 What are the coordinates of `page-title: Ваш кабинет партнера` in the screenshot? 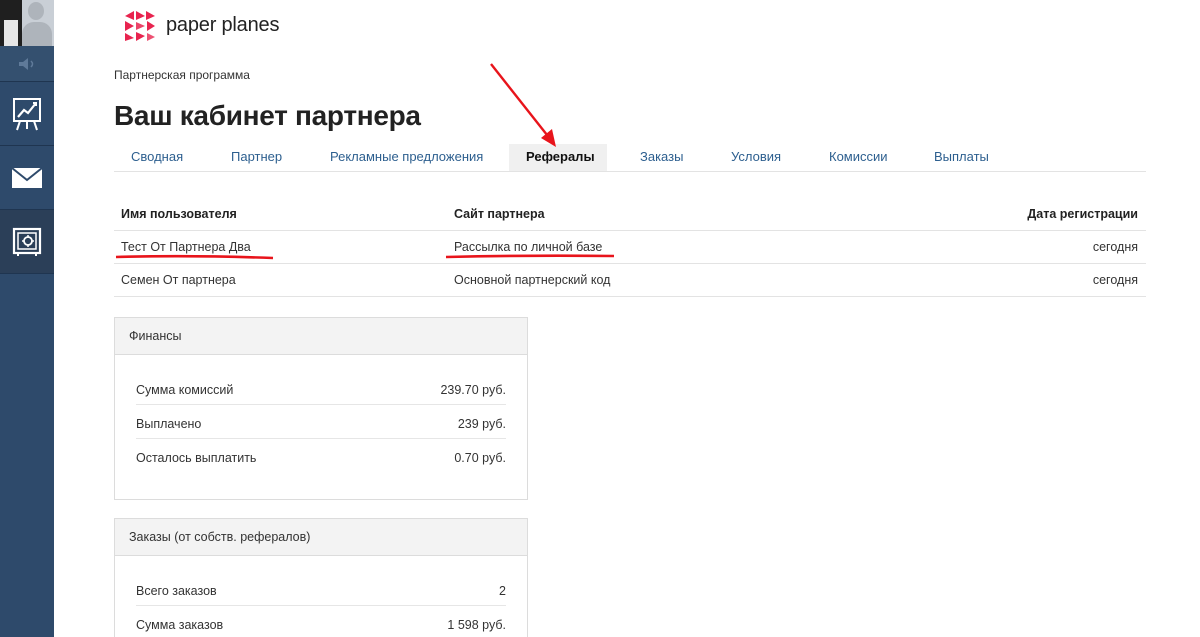 It's located at (267, 115).